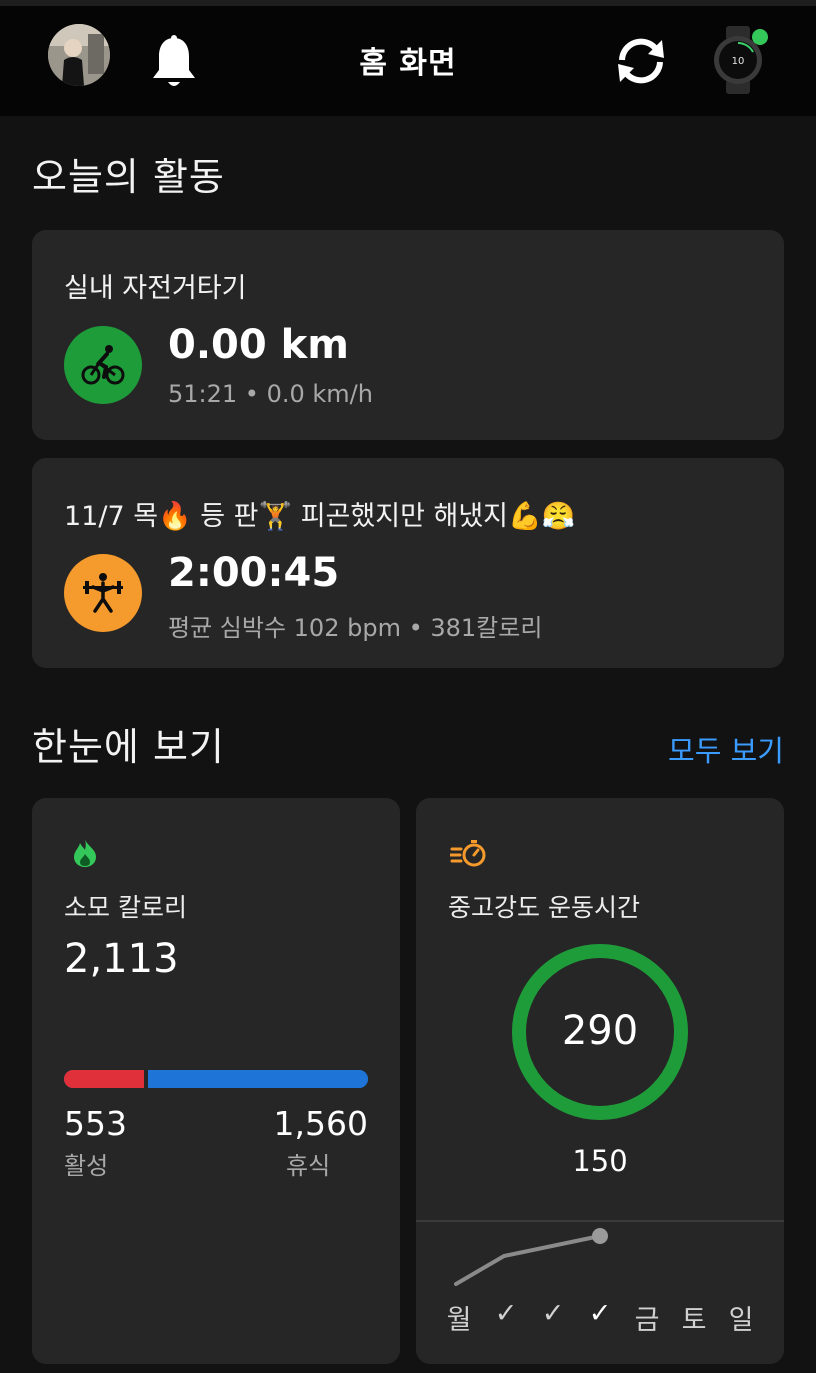 This screenshot has width=816, height=1373. Describe the element at coordinates (308, 1166) in the screenshot. I see `rest-calories-label: 휴식` at that location.